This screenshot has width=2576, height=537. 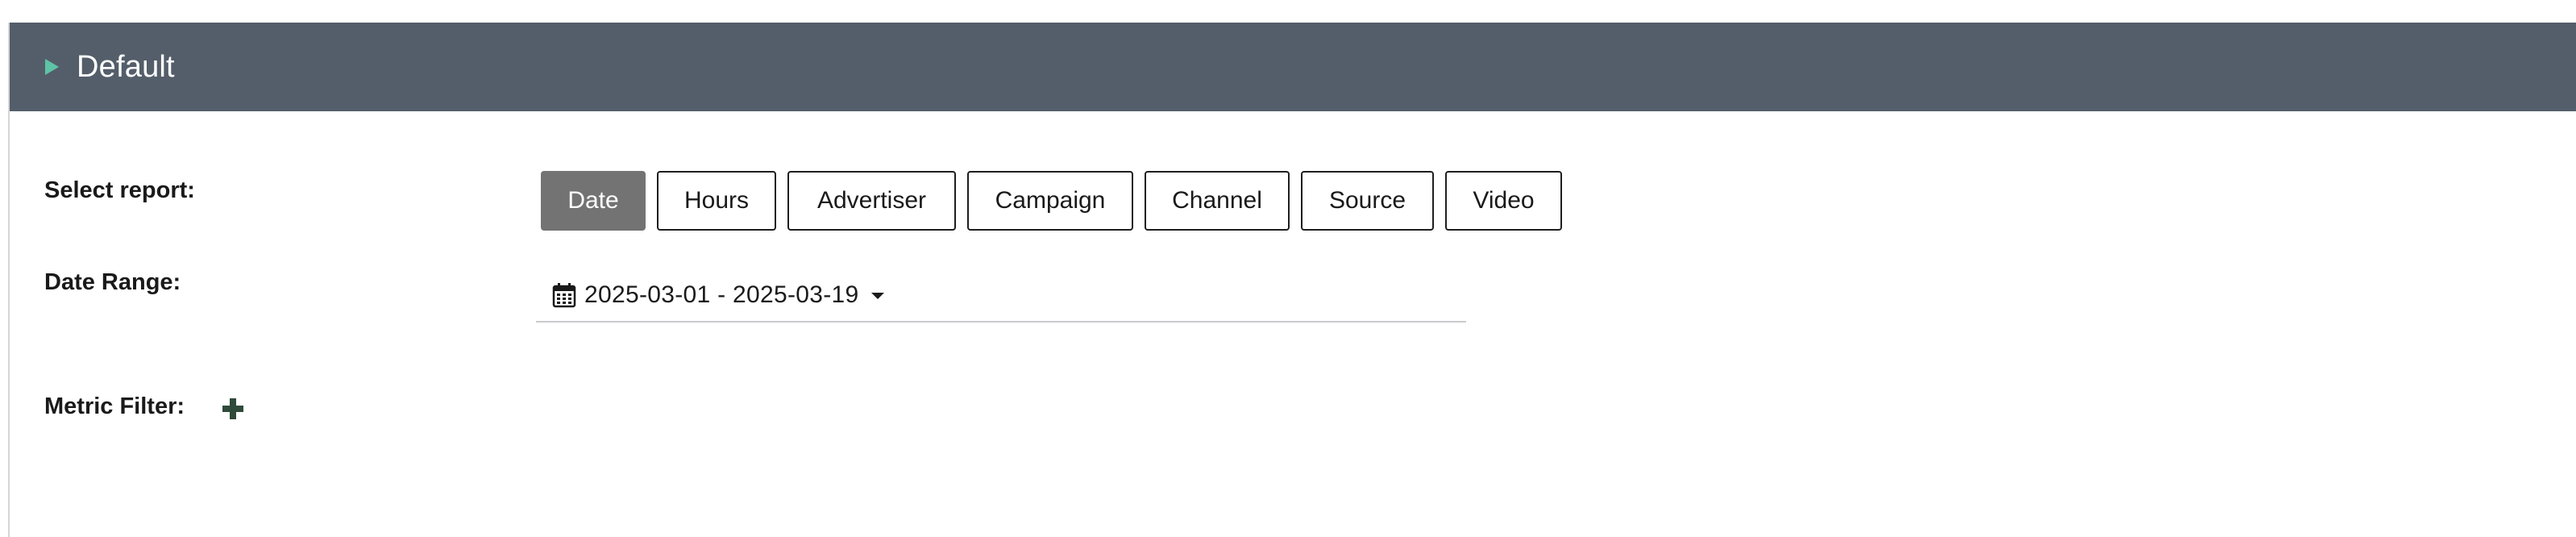 What do you see at coordinates (119, 190) in the screenshot?
I see `select-report-label: Select report:` at bounding box center [119, 190].